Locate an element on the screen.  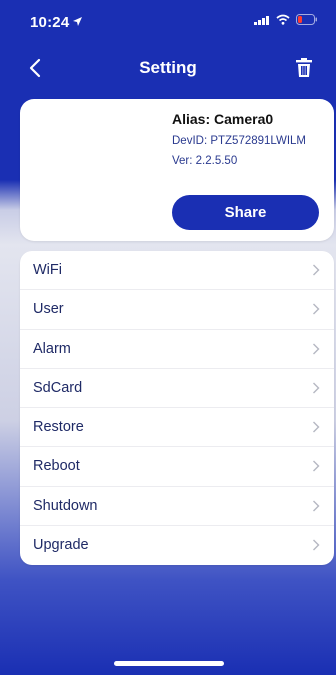
menu-item-shutdown: Shutdown is located at coordinates (177, 506).